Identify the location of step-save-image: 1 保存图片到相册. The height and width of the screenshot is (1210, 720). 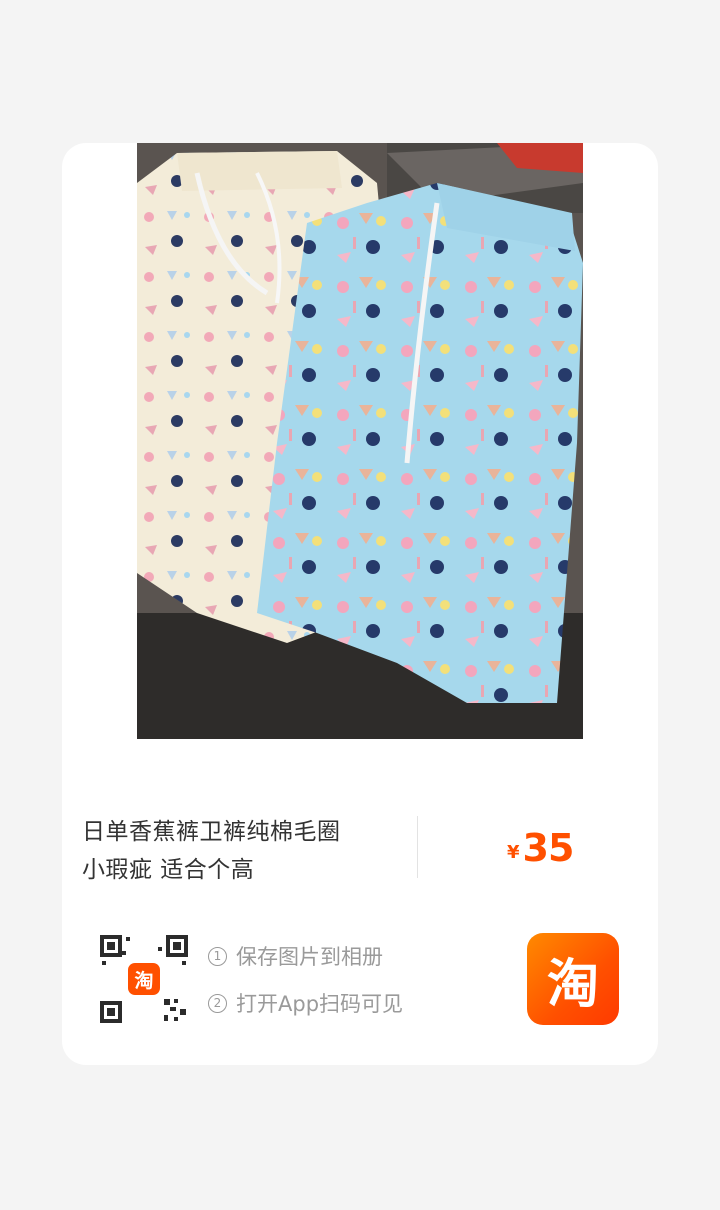
(295, 956).